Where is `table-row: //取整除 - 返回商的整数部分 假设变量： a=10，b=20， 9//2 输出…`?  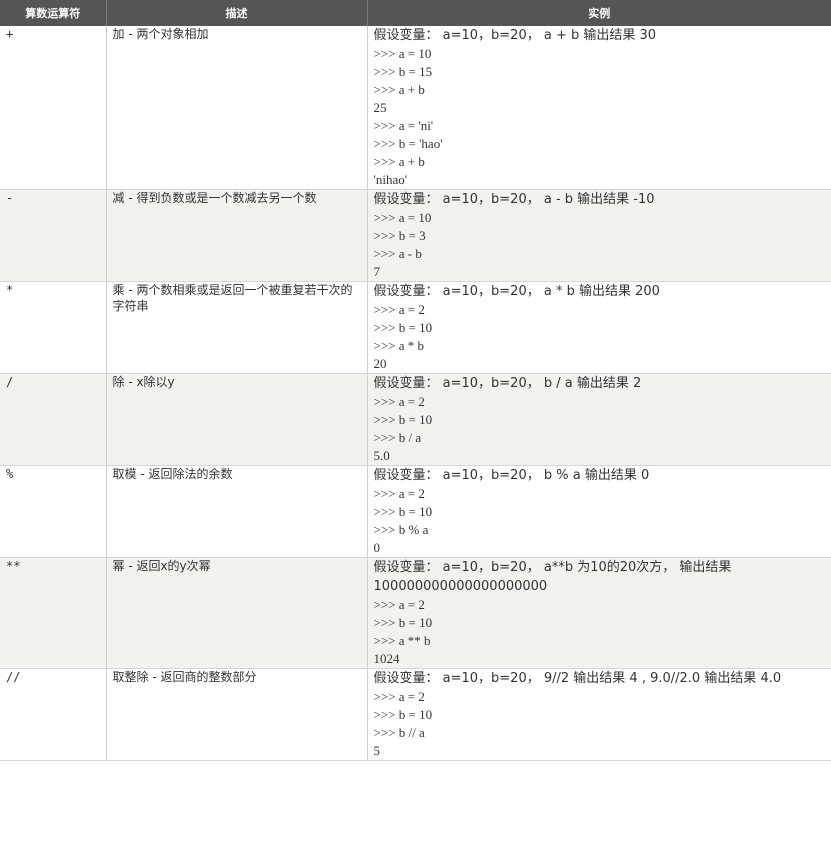 table-row: //取整除 - 返回商的整数部分 假设变量： a=10，b=20， 9//2 输出… is located at coordinates (415, 714).